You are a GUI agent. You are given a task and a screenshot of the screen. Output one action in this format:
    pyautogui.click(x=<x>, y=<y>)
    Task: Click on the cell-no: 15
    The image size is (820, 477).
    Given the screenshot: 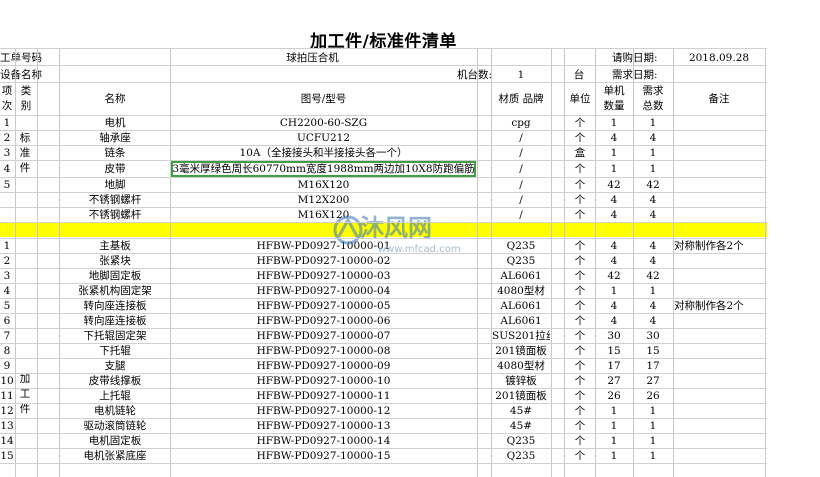 What is the action you would take?
    pyautogui.click(x=7, y=456)
    